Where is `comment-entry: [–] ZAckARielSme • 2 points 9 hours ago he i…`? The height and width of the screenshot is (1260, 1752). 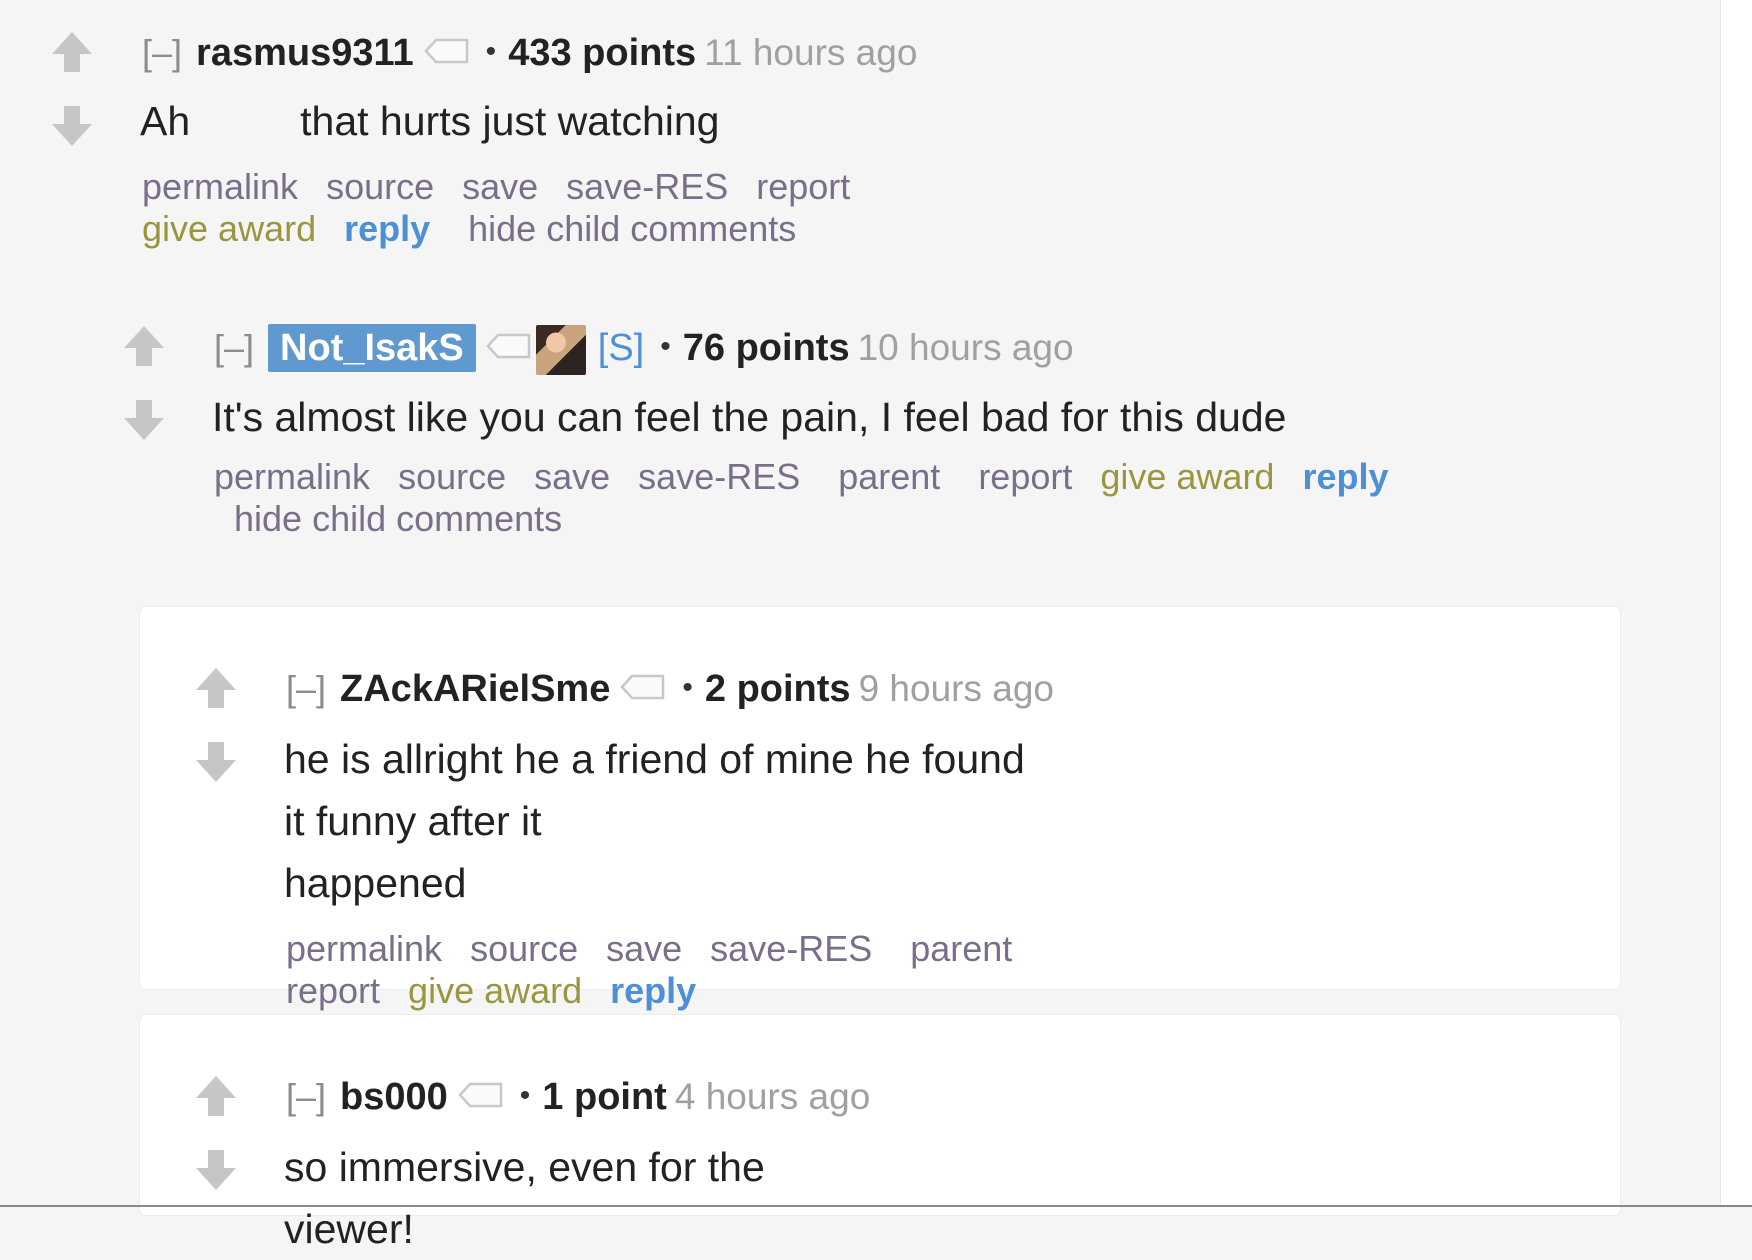
comment-entry: [–] ZAckARielSme • 2 points 9 hours ago he i… is located at coordinates (669, 839).